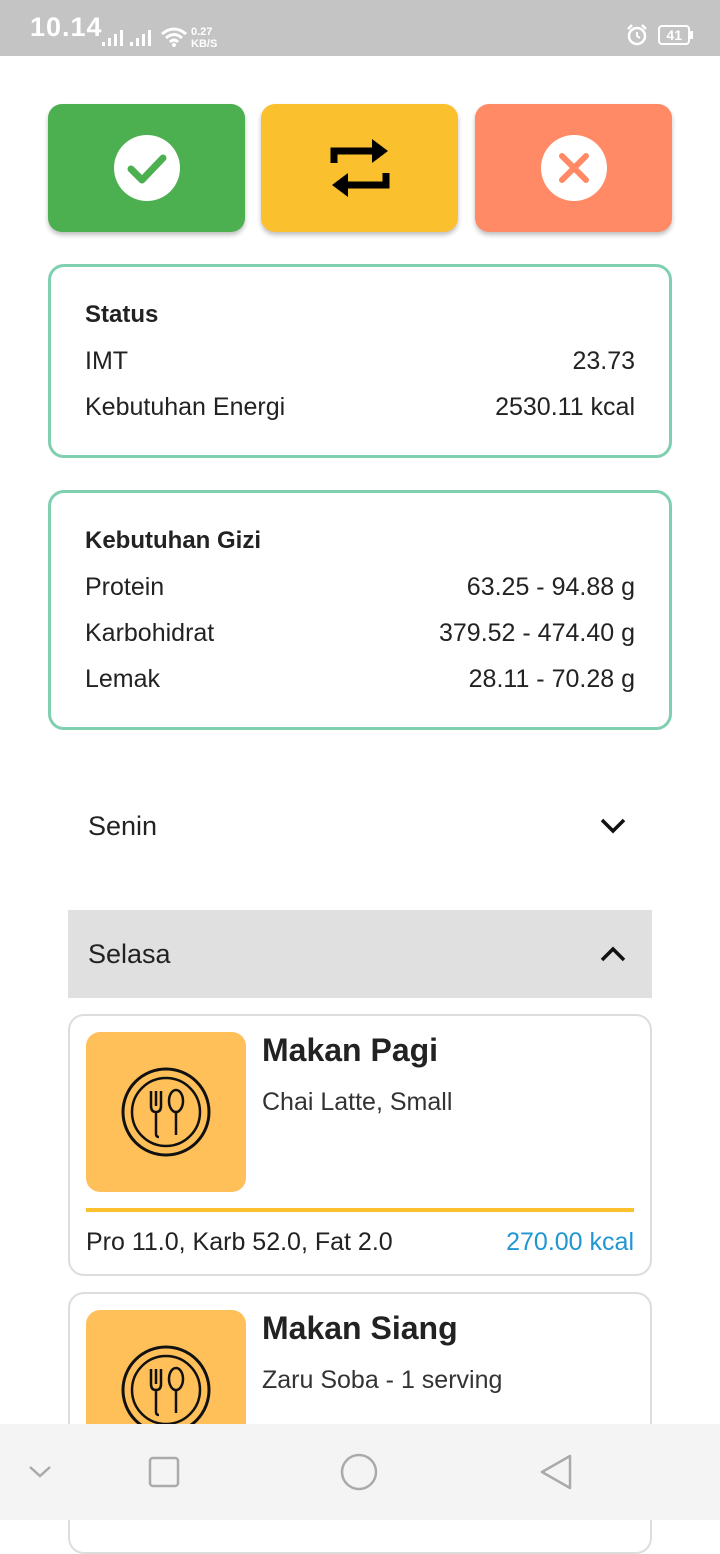  I want to click on day-header-senin: Senin, so click(360, 826).